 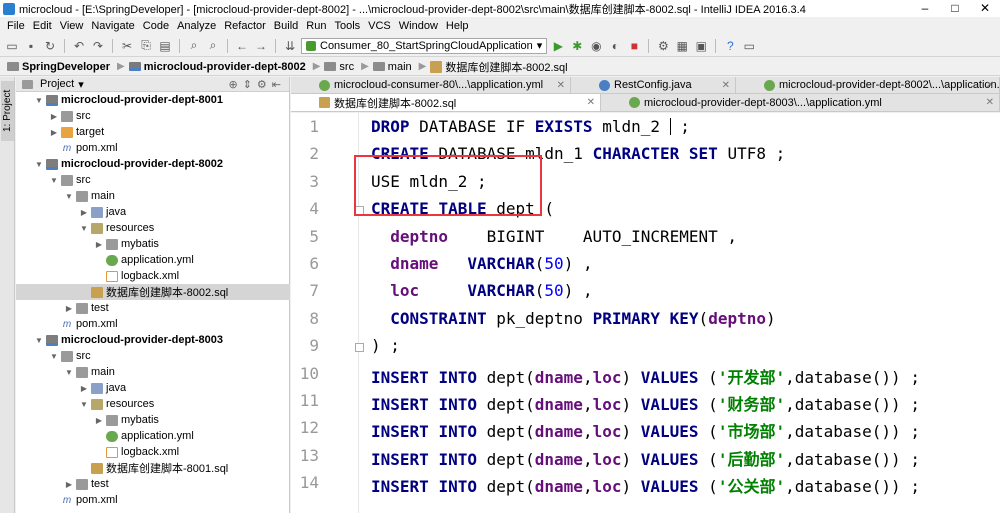 What do you see at coordinates (730, 46) in the screenshot?
I see `help-icon: ?` at bounding box center [730, 46].